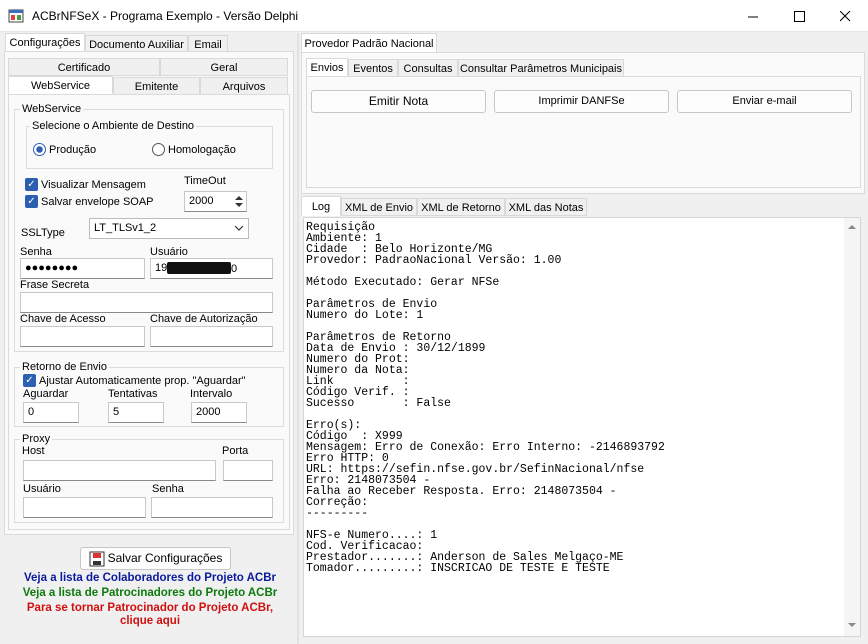  What do you see at coordinates (46, 394) in the screenshot?
I see `aguardar-label: Aguardar` at bounding box center [46, 394].